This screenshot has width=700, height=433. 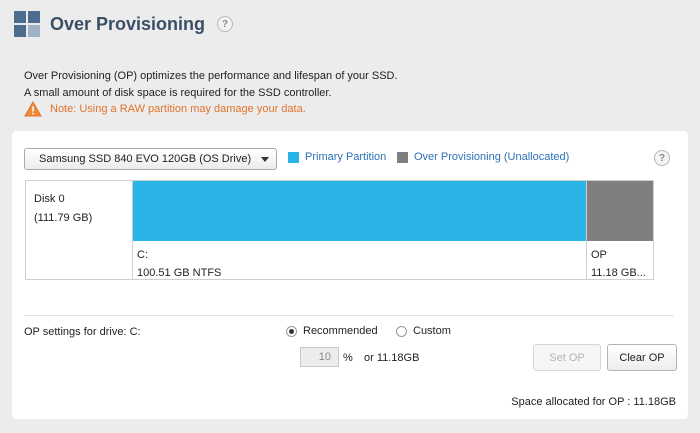 I want to click on chevron-down-icon, so click(x=265, y=159).